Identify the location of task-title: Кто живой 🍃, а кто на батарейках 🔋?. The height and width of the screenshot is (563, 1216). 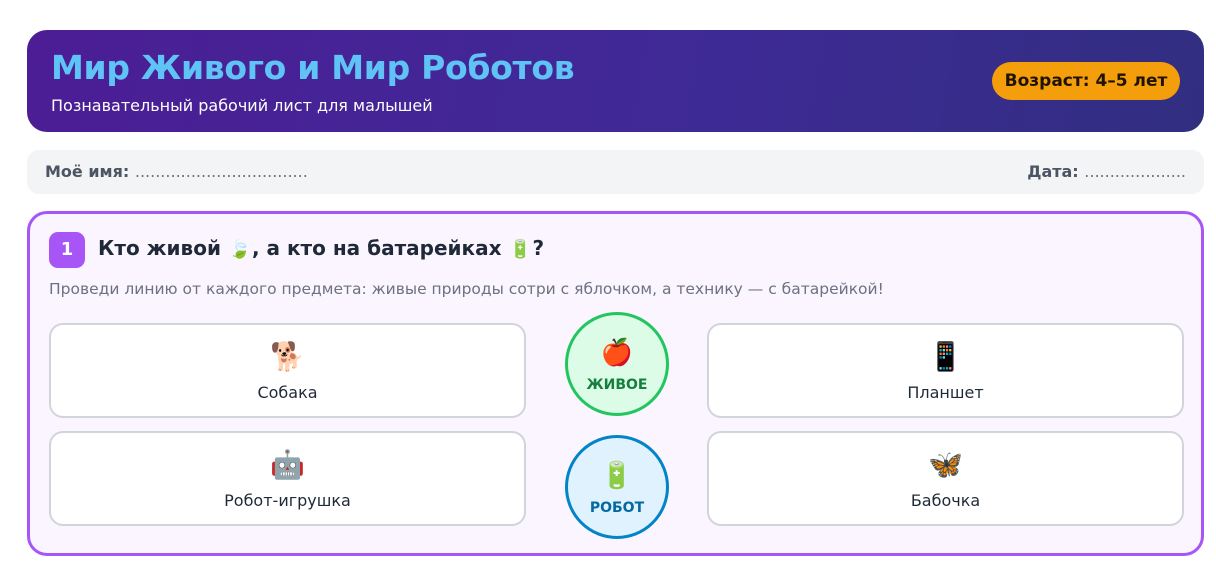
(321, 248).